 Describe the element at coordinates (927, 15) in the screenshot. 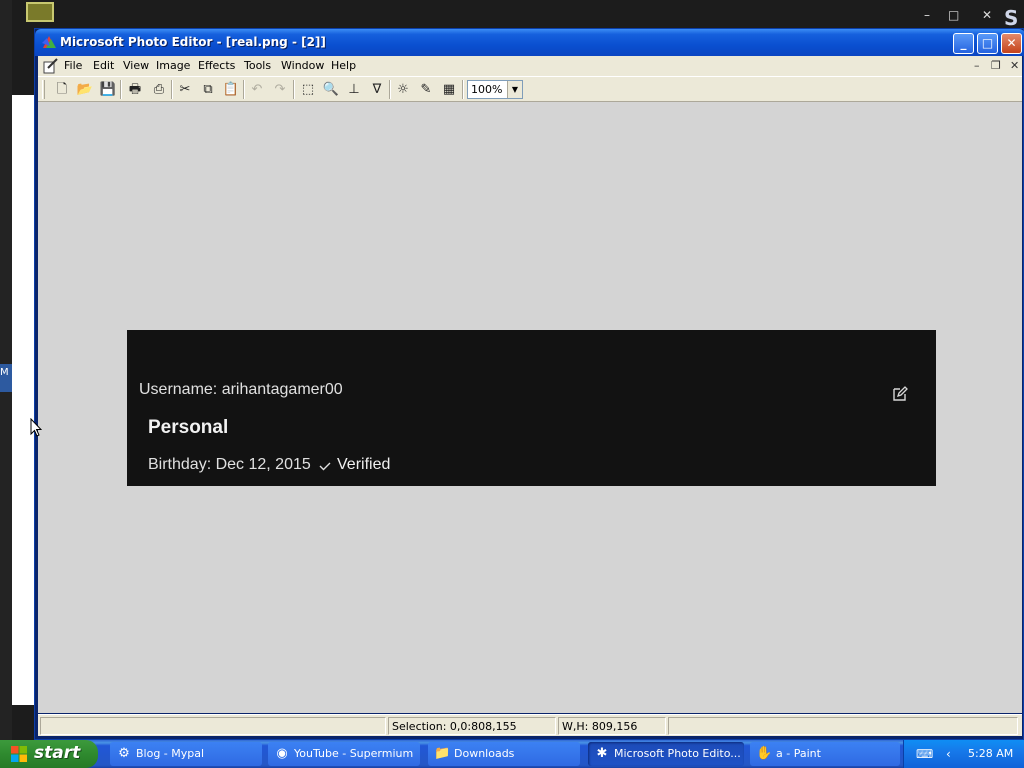

I see `background-minimize-button: –` at that location.